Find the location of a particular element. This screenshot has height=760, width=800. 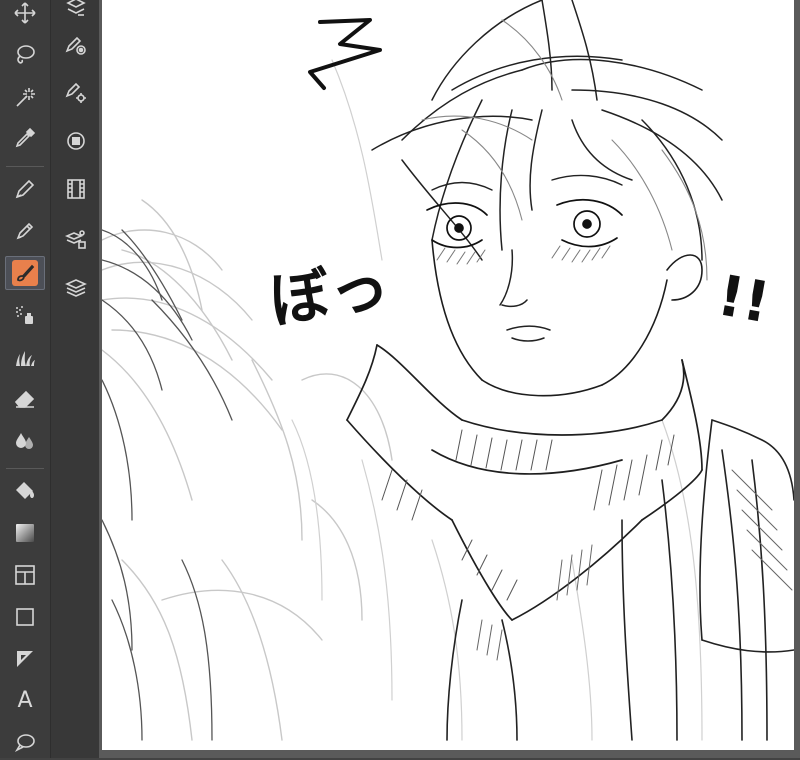

object-icon is located at coordinates (76, 141).